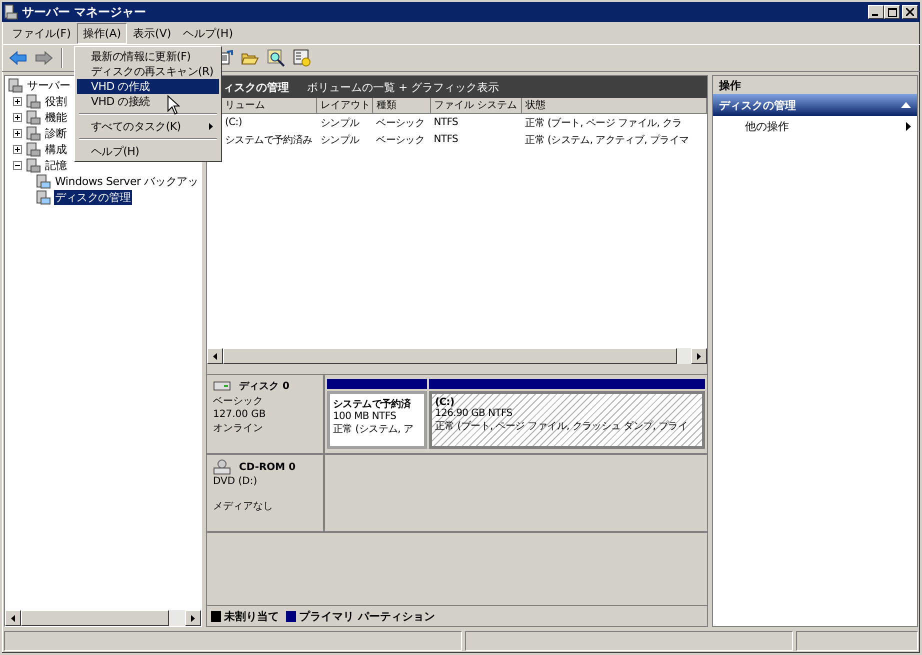 This screenshot has width=922, height=655. What do you see at coordinates (127, 181) in the screenshot?
I see `tree-item: Windows Server バックアッ` at bounding box center [127, 181].